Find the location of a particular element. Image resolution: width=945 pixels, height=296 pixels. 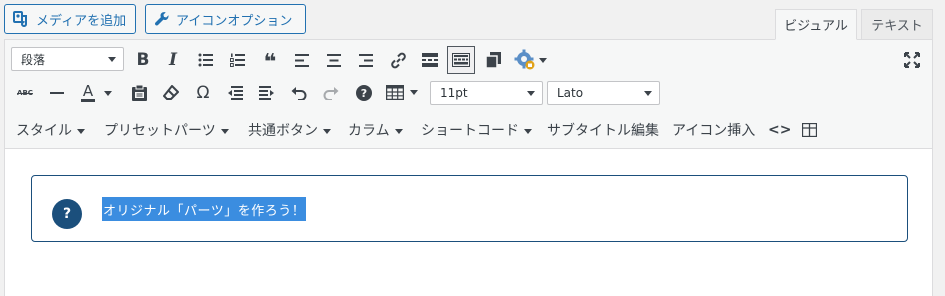

icon-options-button: アイコンオプション is located at coordinates (225, 19).